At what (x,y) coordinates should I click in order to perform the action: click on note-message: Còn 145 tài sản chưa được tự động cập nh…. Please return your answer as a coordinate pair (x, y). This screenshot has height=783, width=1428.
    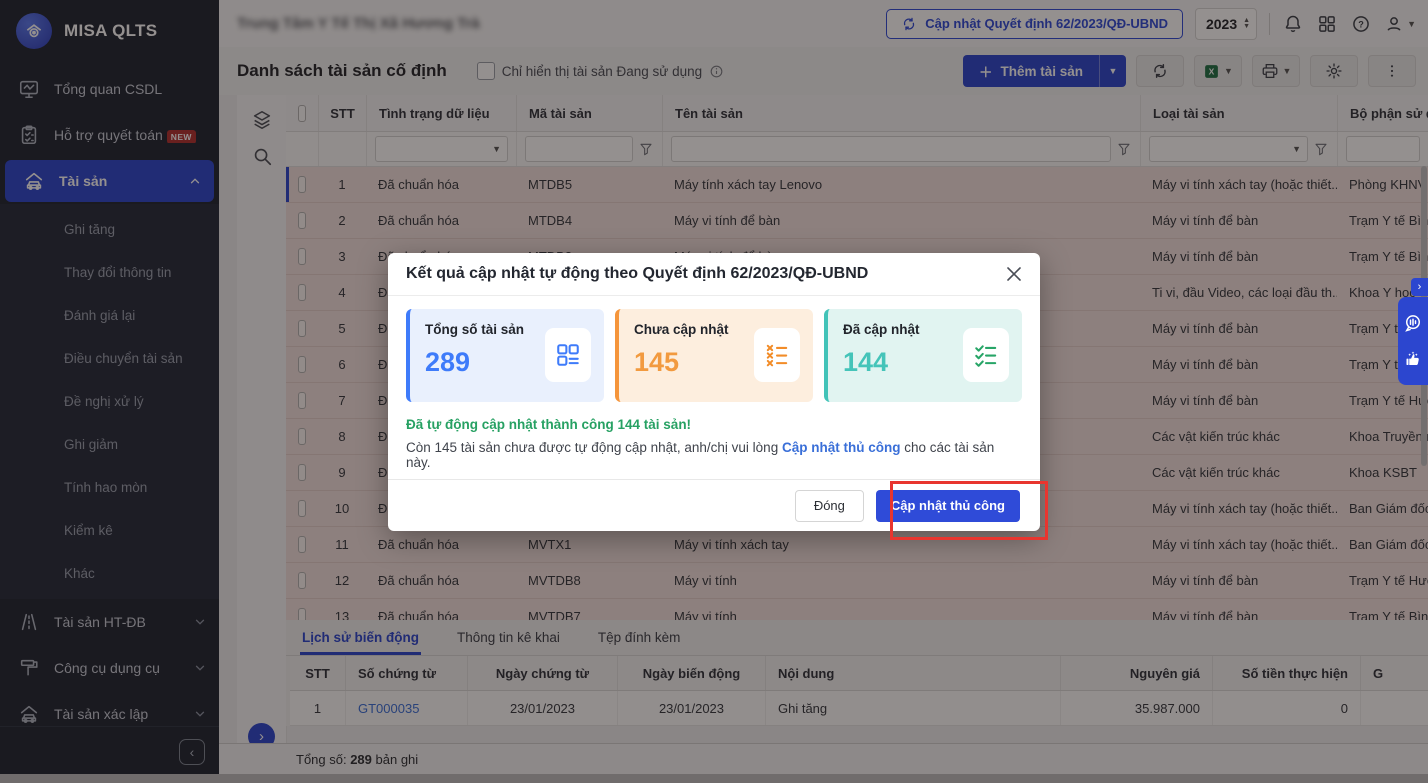
    Looking at the image, I should click on (700, 455).